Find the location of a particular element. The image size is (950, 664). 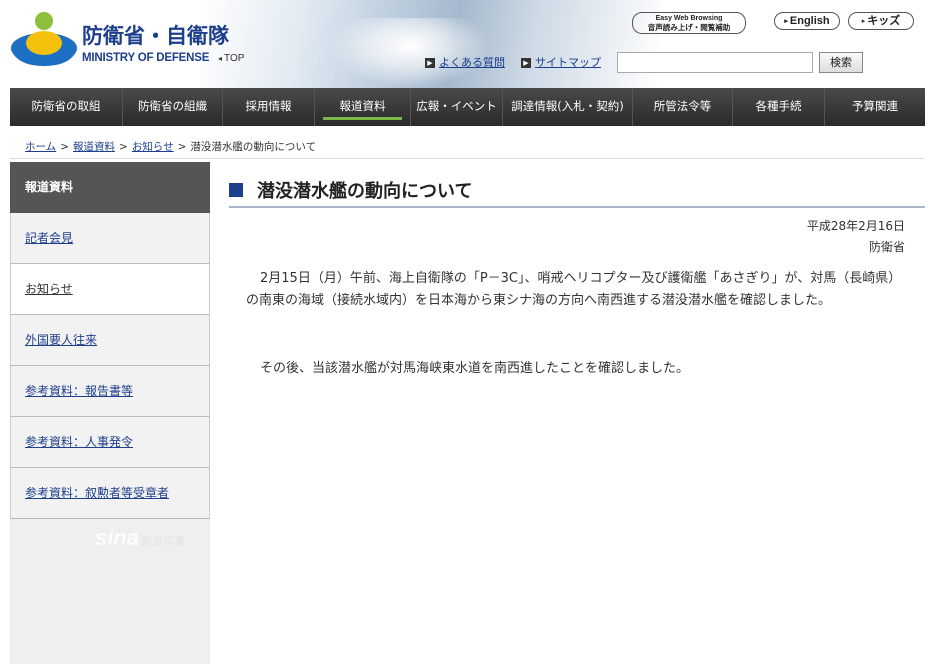

article-paragraph: その後、当該潜水艦が対馬海峡東水道を南西進したことを確認しました。 is located at coordinates (475, 368).